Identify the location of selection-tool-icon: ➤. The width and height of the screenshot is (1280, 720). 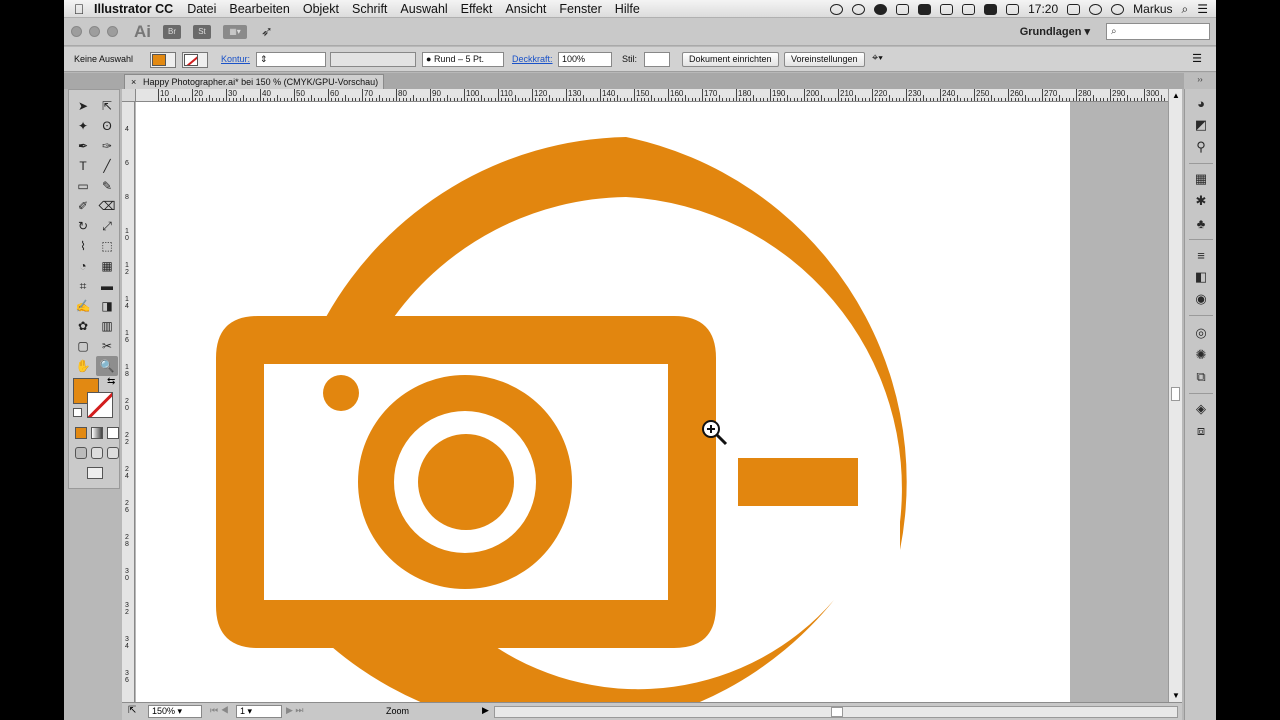
(83, 106).